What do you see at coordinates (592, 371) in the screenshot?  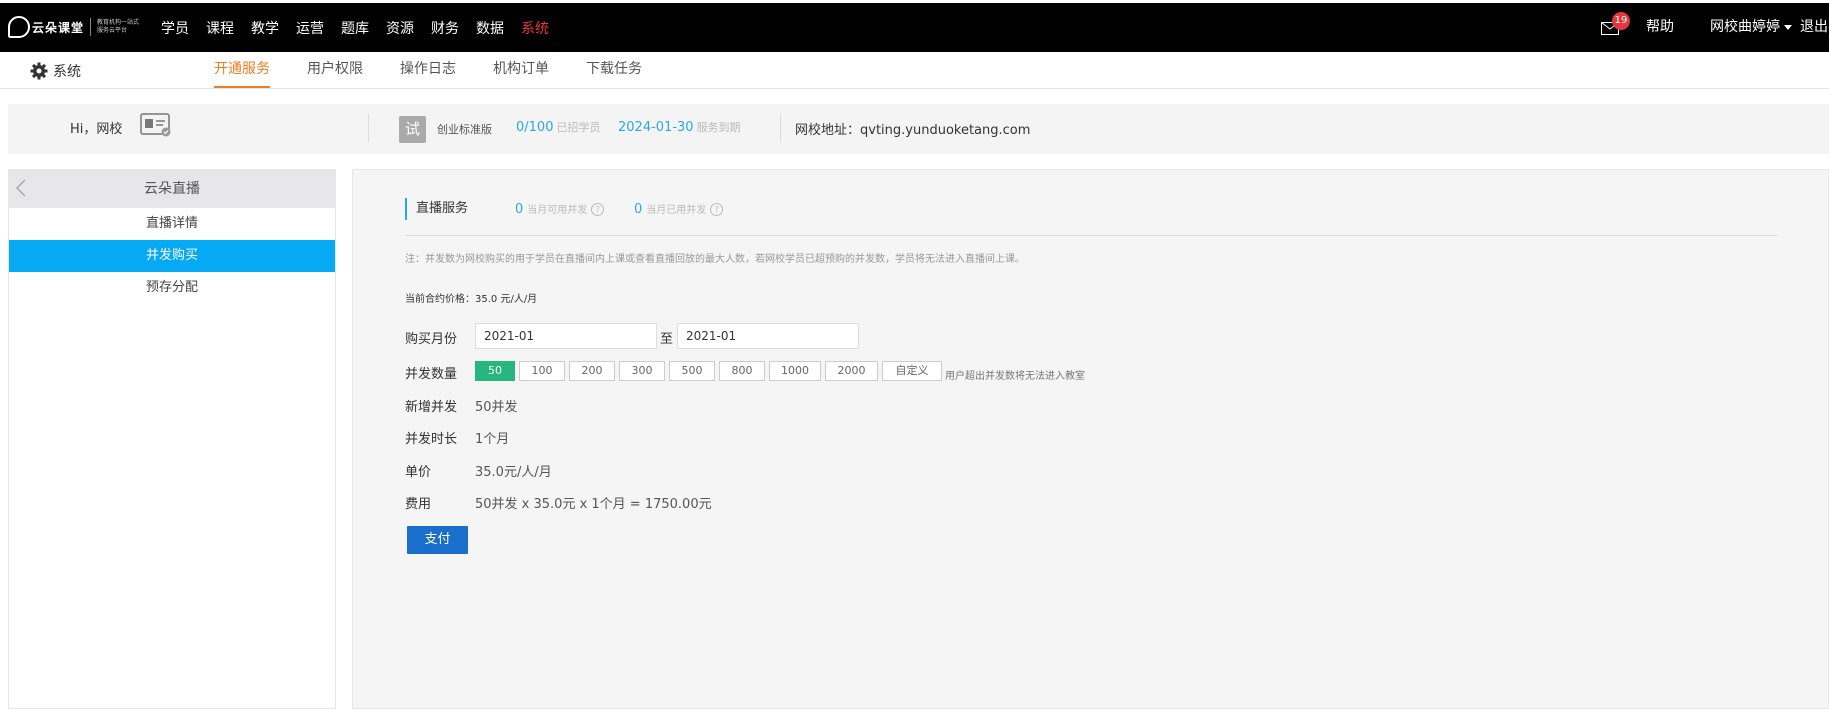 I see `qty-option-200: 200` at bounding box center [592, 371].